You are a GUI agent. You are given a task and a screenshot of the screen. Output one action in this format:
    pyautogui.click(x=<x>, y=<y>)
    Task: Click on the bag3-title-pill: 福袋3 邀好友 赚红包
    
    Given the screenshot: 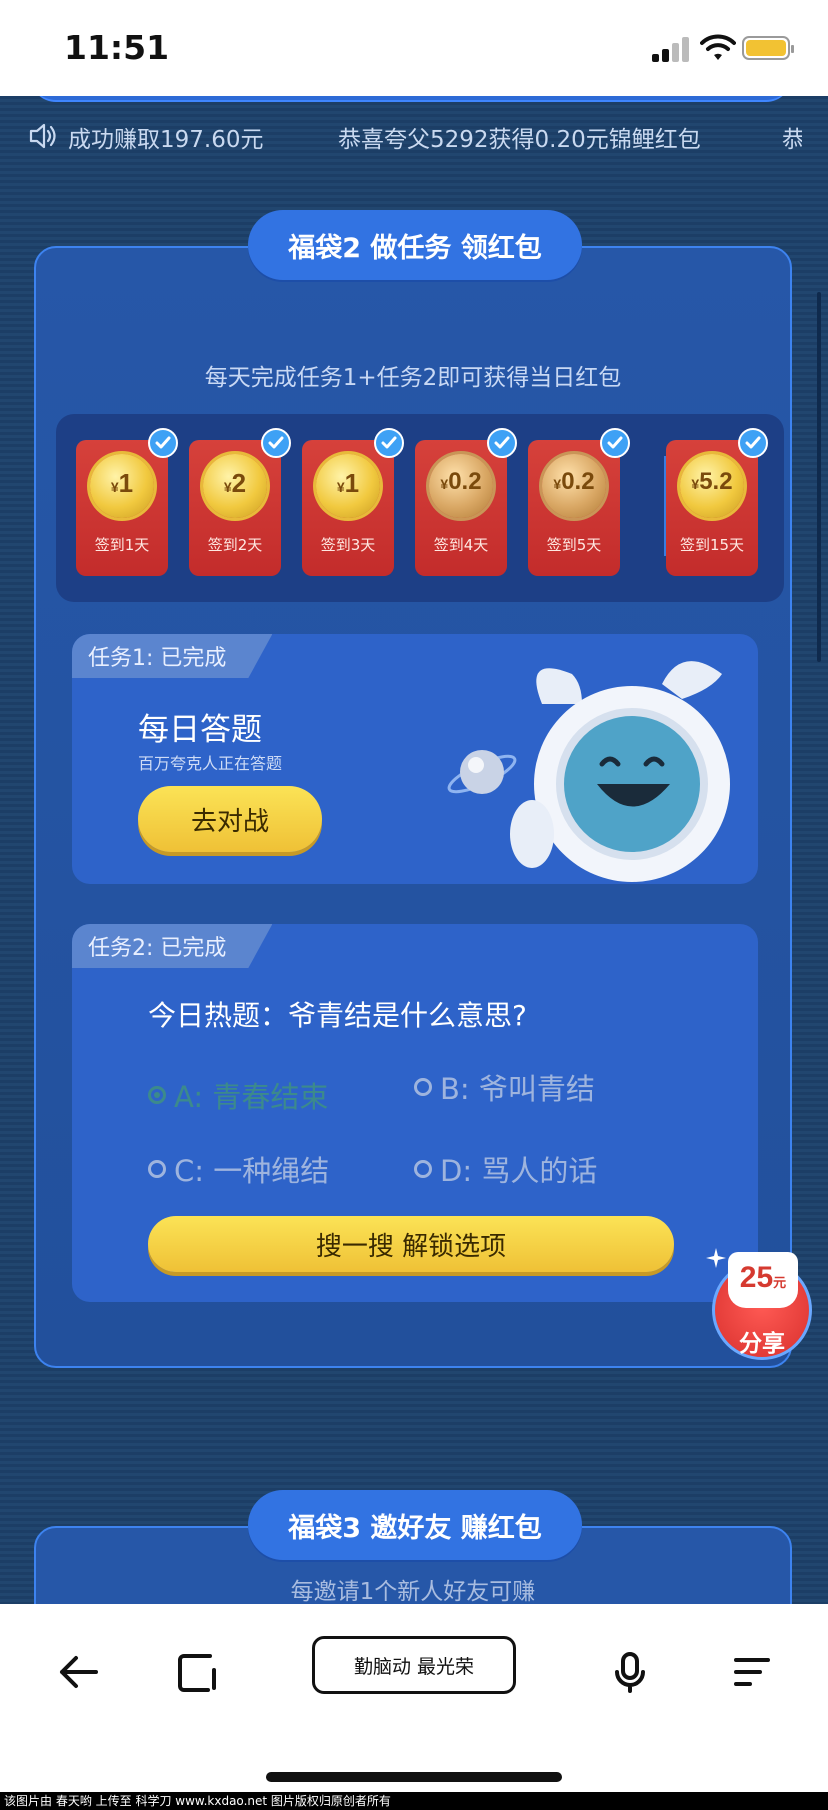 What is the action you would take?
    pyautogui.click(x=415, y=1525)
    